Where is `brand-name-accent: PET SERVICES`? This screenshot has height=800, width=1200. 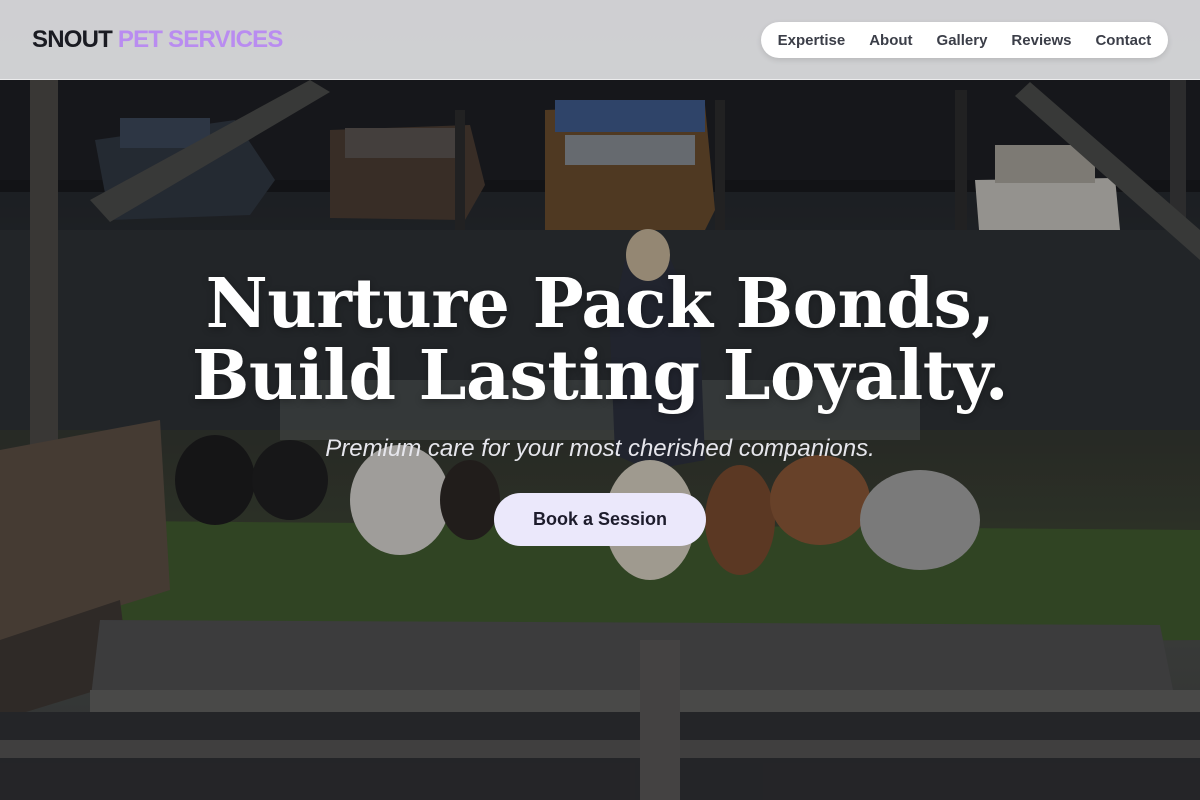
brand-name-accent: PET SERVICES is located at coordinates (200, 39).